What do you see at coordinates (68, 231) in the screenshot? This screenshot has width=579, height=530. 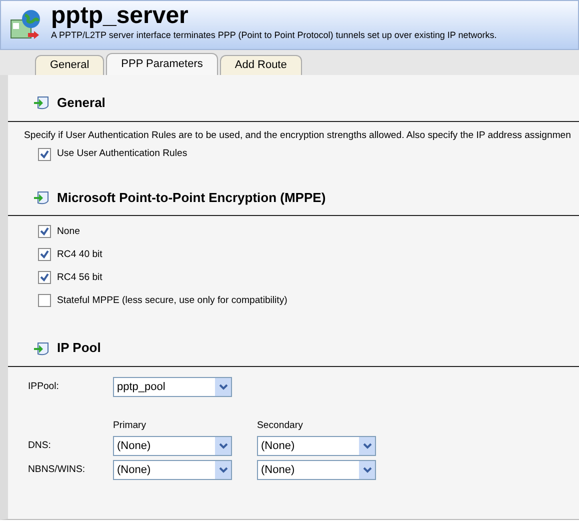 I see `checkbox-label: None` at bounding box center [68, 231].